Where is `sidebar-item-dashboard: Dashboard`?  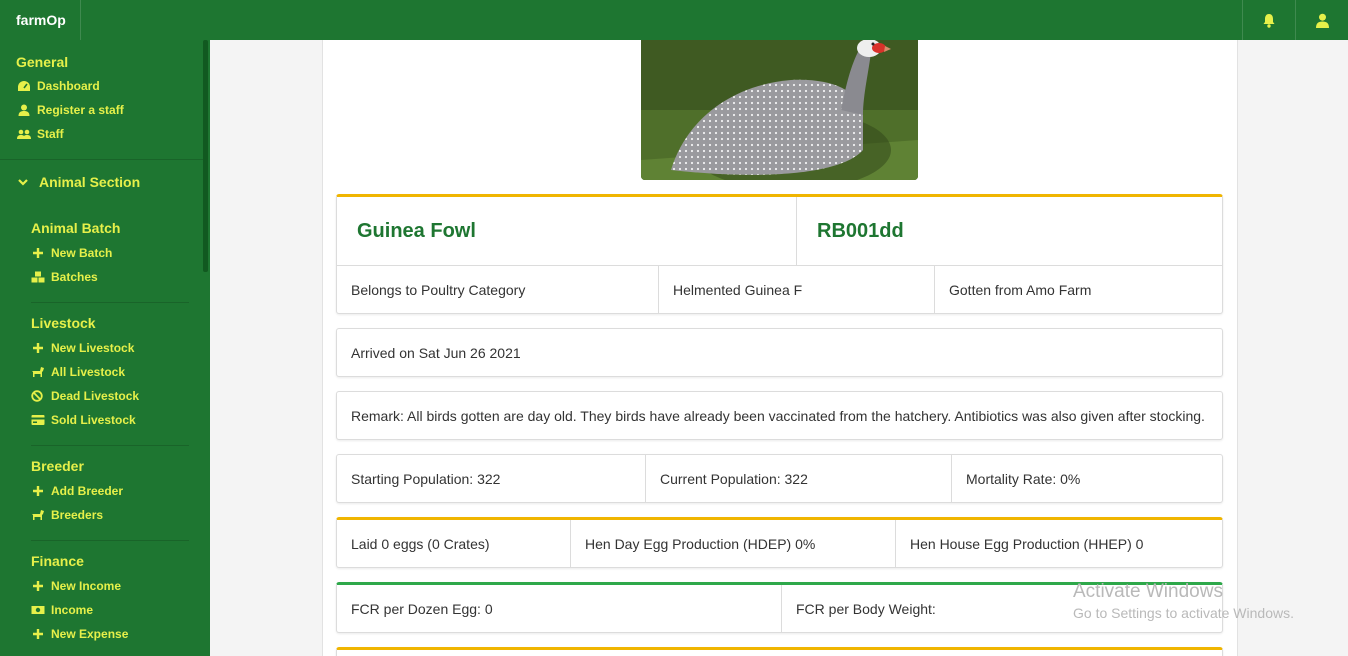 sidebar-item-dashboard: Dashboard is located at coordinates (58, 86).